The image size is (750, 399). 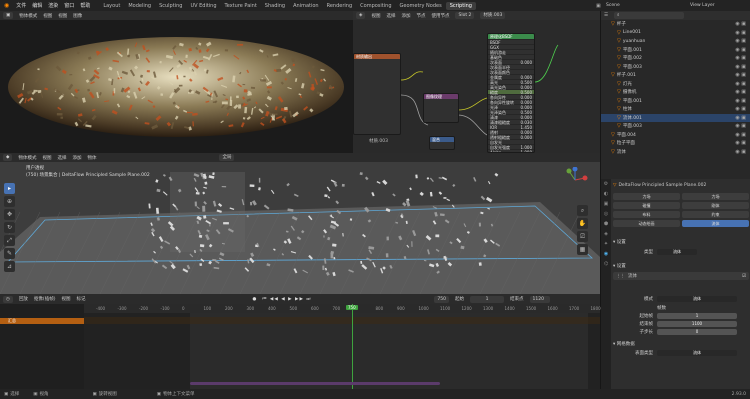 I want to click on annotate-tool-icon: ✎, so click(x=9, y=253).